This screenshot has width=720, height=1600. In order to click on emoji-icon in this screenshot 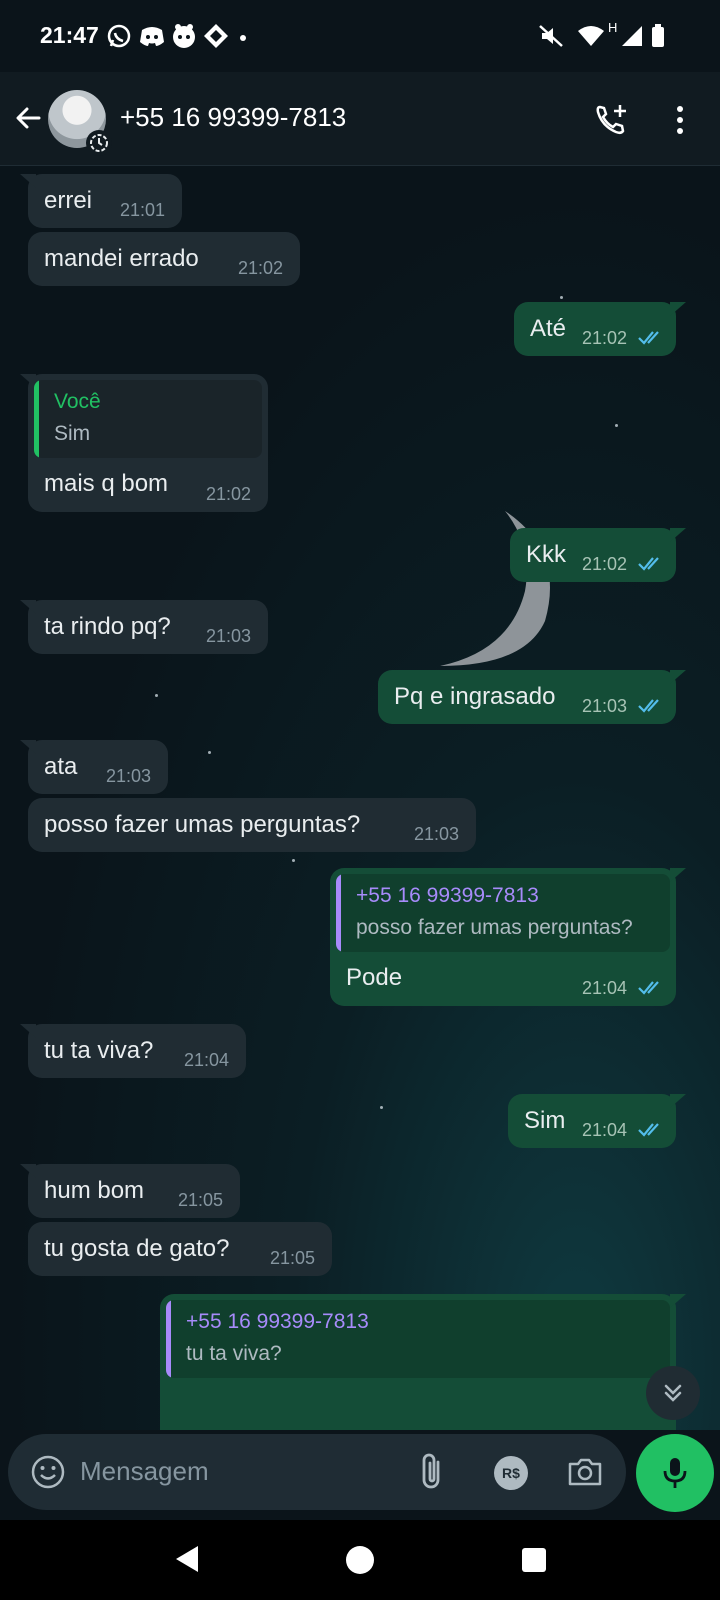, I will do `click(48, 1472)`.